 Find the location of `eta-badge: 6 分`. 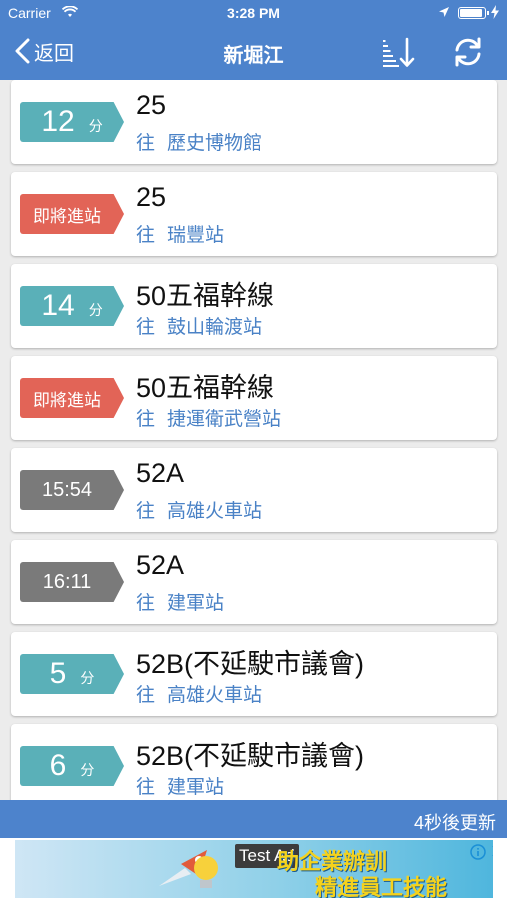

eta-badge: 6 分 is located at coordinates (72, 766).